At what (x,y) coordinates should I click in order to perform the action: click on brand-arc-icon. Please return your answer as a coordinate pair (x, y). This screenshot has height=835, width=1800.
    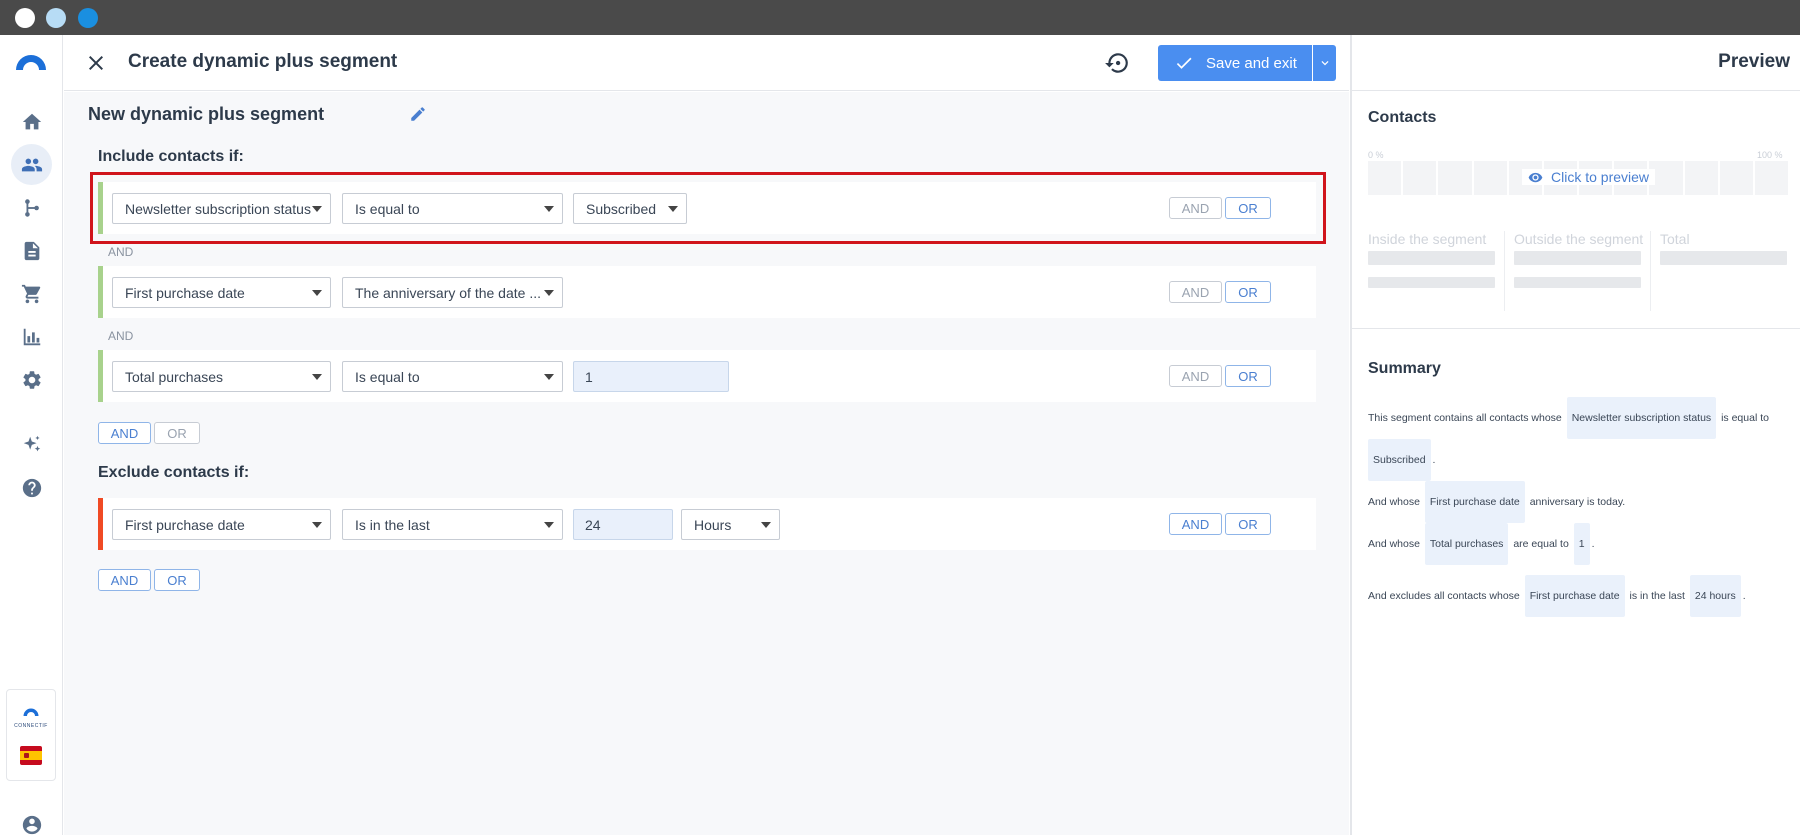
    Looking at the image, I should click on (31, 712).